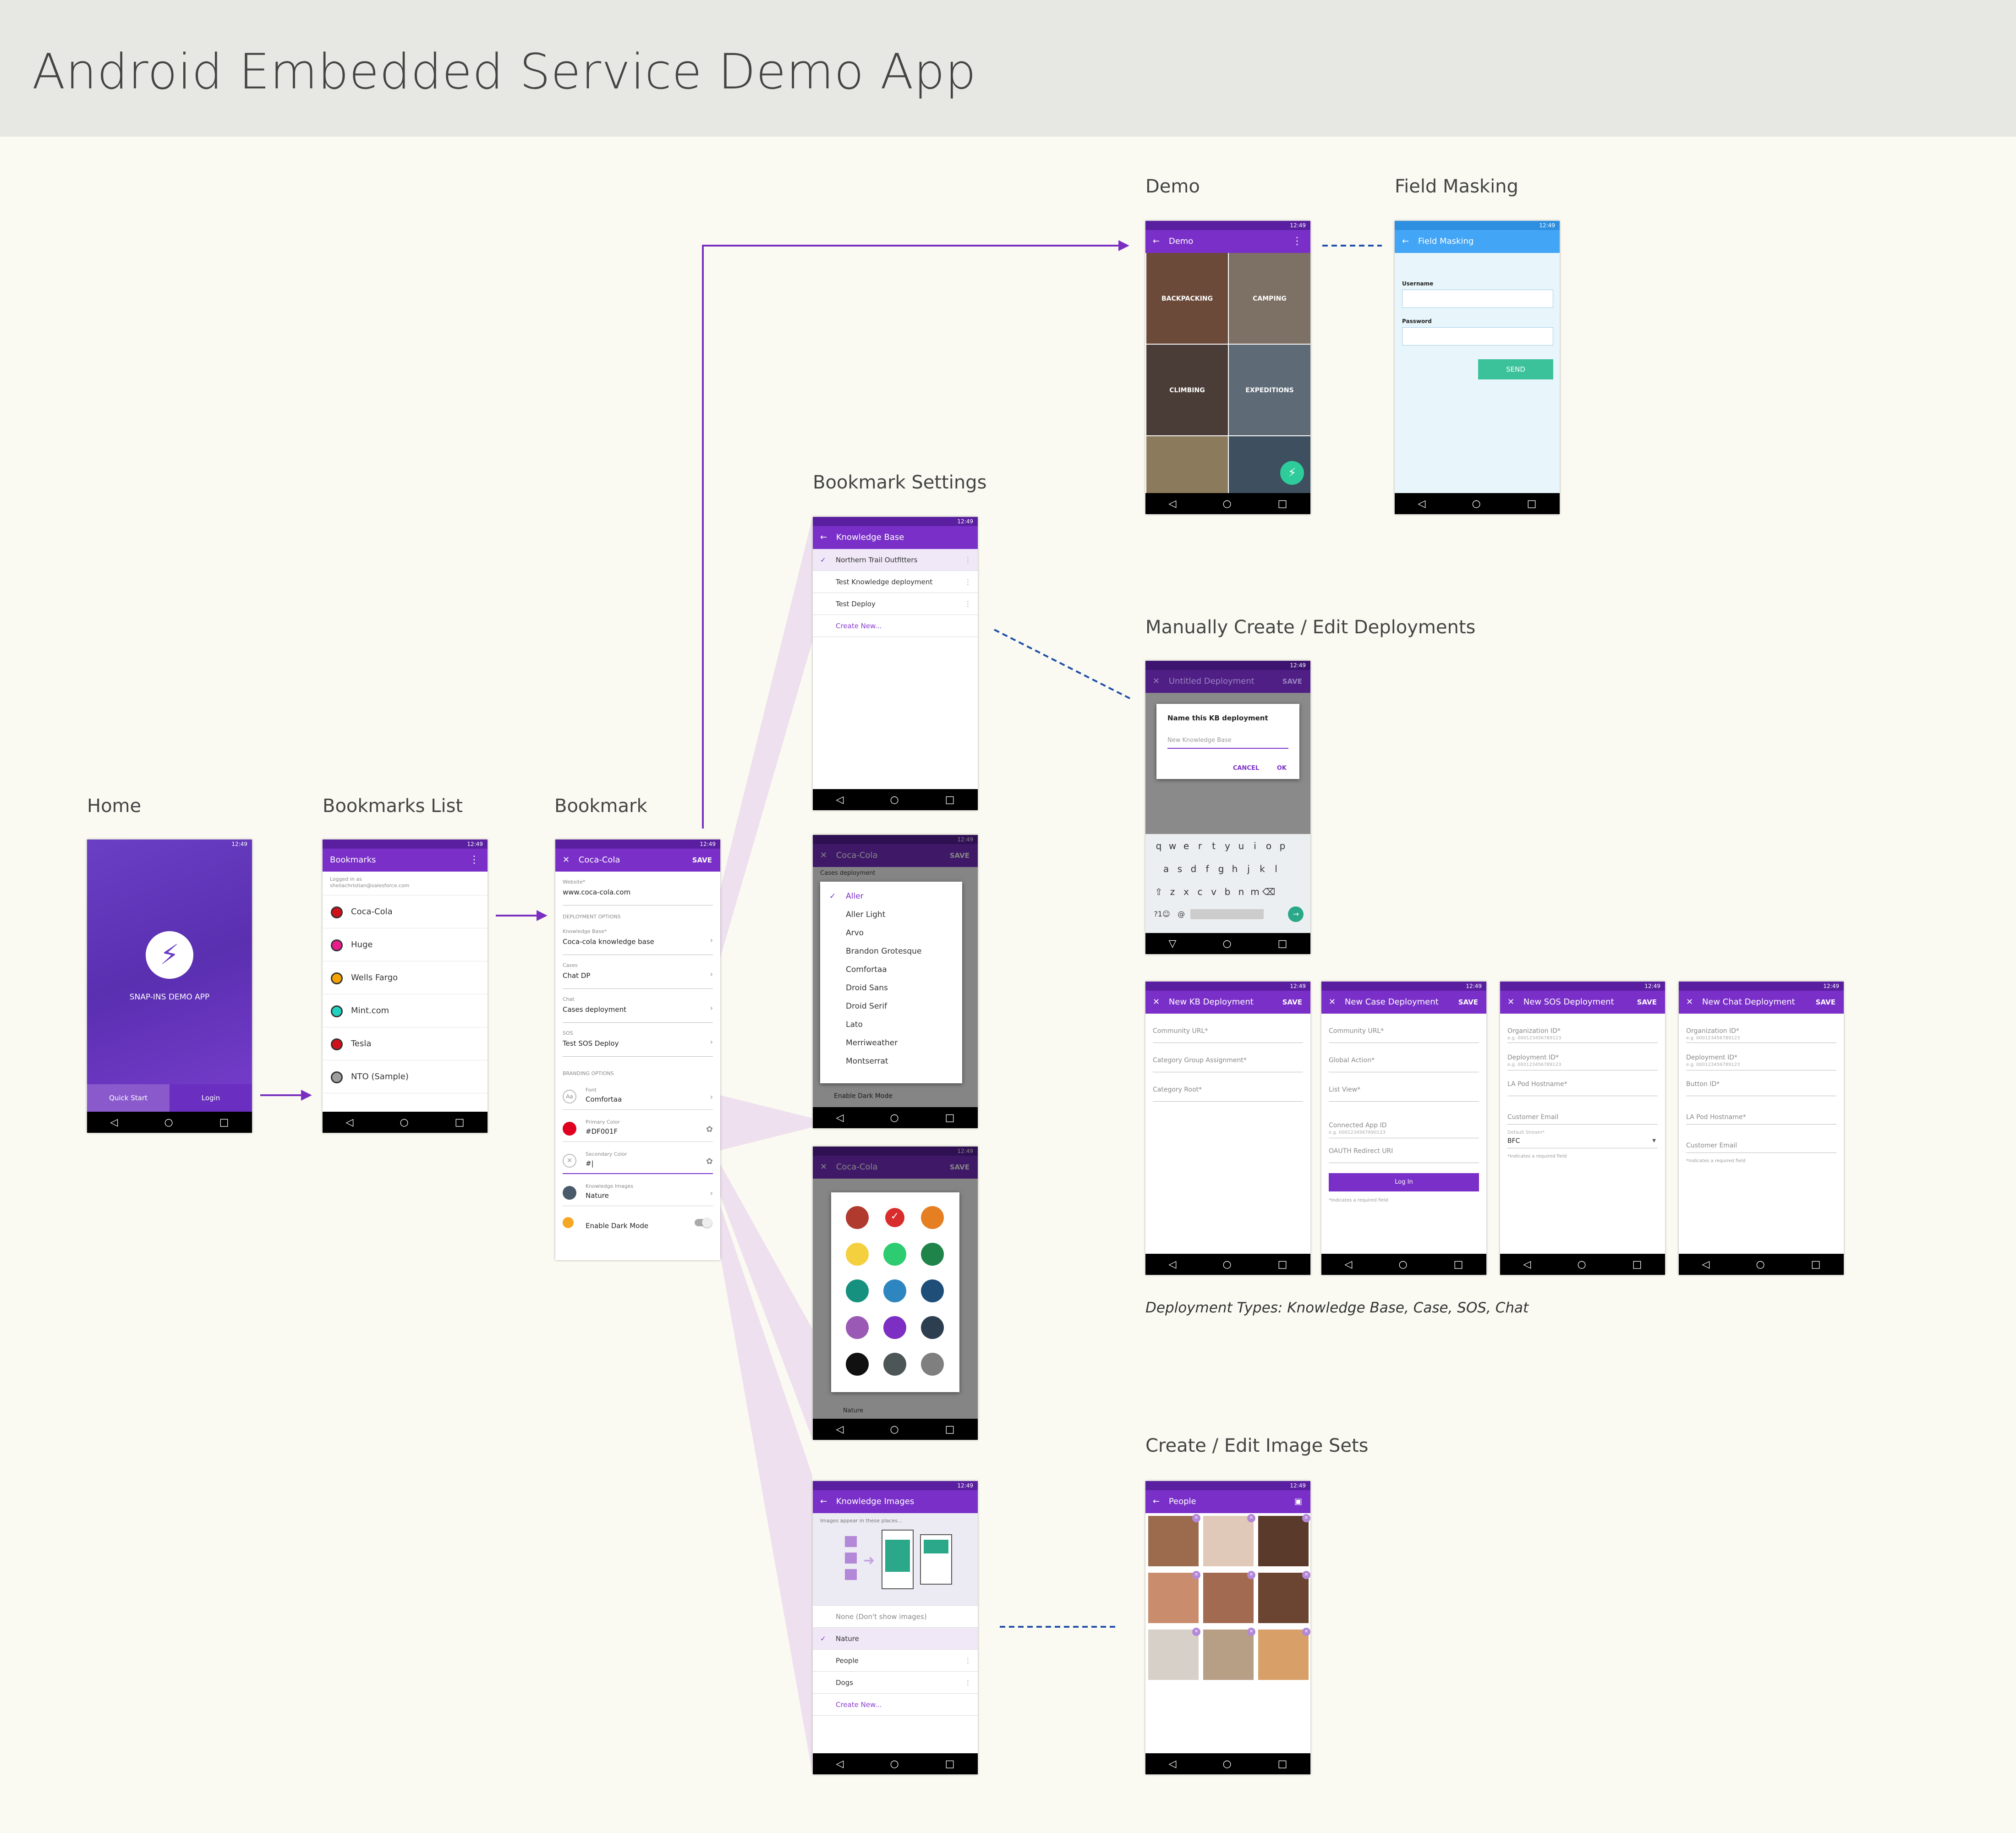 The image size is (2016, 1833). Describe the element at coordinates (891, 969) in the screenshot. I see `font-option: Comfortaa` at that location.